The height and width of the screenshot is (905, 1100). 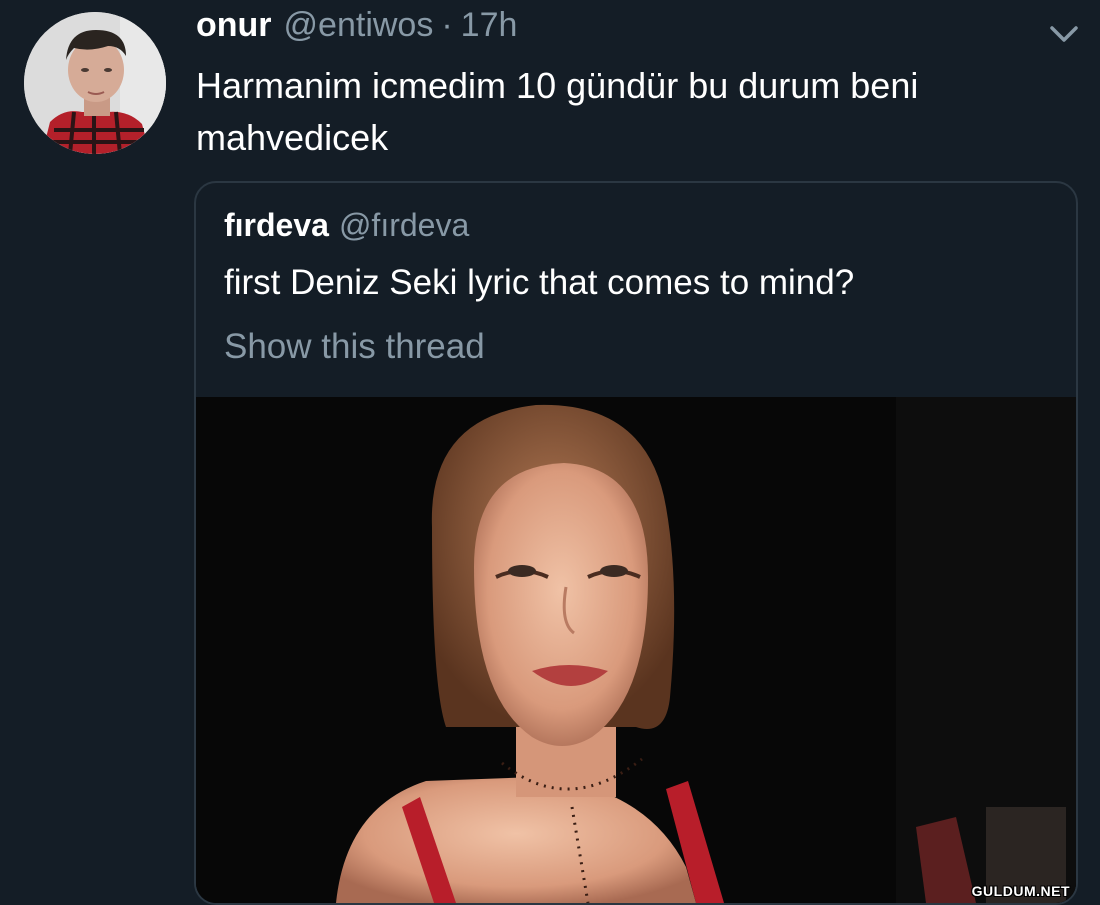 What do you see at coordinates (95, 83) in the screenshot?
I see `user-avatar-icon` at bounding box center [95, 83].